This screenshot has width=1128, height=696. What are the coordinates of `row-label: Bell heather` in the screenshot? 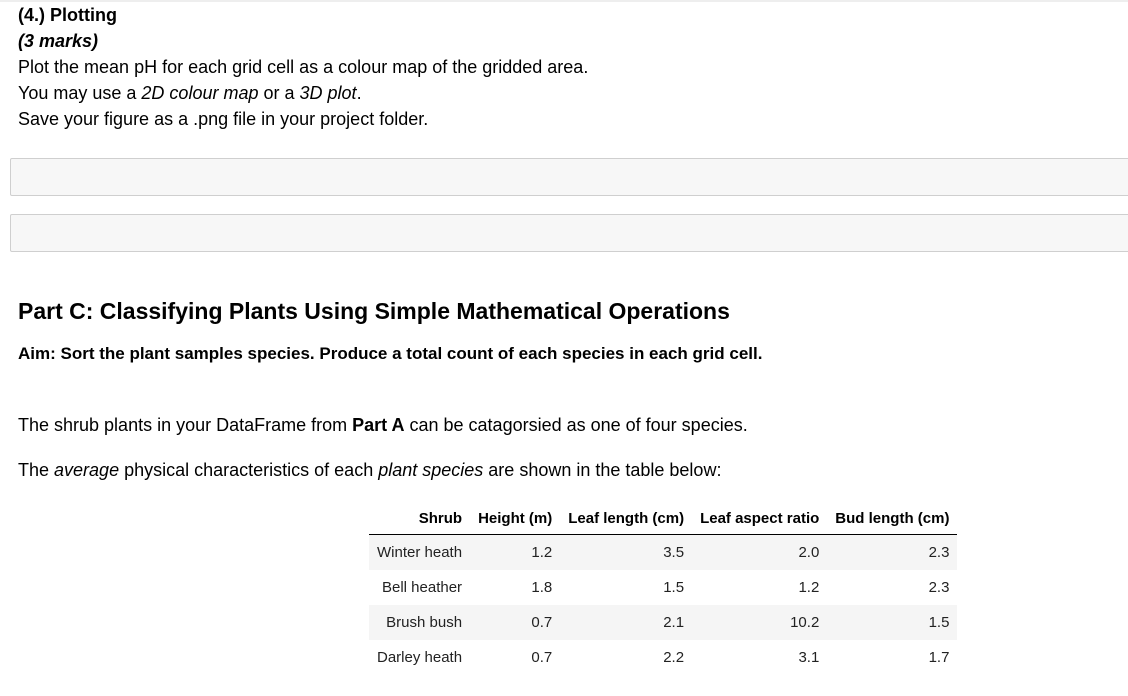 It's located at (422, 587).